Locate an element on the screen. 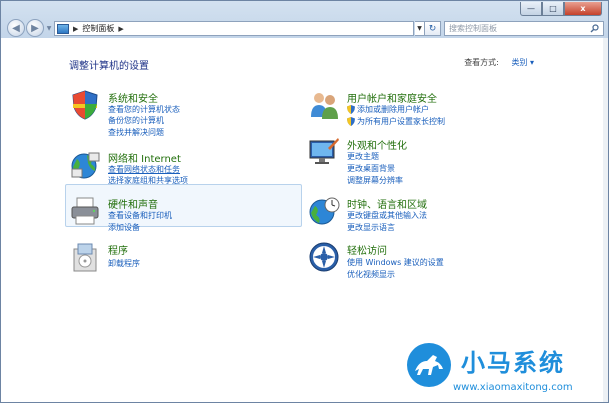 Image resolution: width=609 pixels, height=403 pixels. add-remove-accounts-label: 添加或删除用户帐户 is located at coordinates (393, 109).